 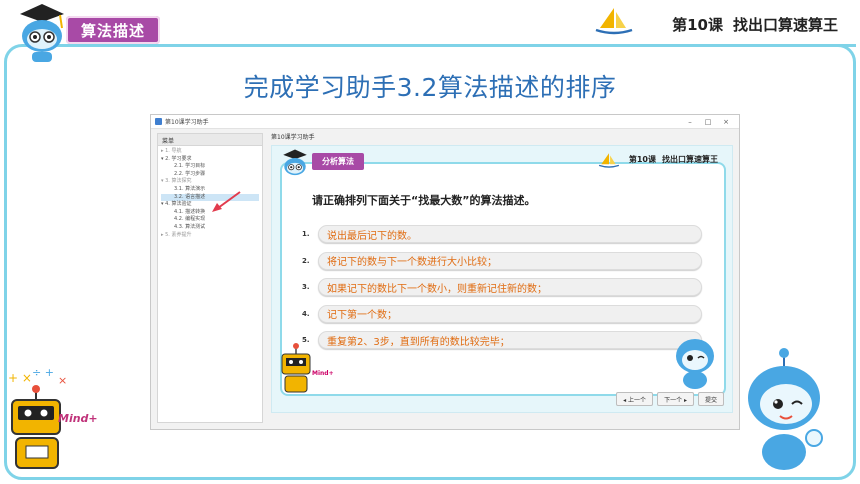 What do you see at coordinates (210, 140) in the screenshot?
I see `sidebar-header: 菜单` at bounding box center [210, 140].